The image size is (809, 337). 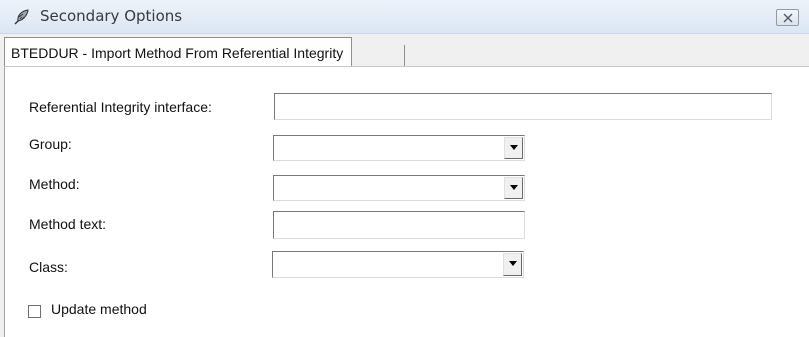 What do you see at coordinates (99, 309) in the screenshot?
I see `update-method-label: Update method` at bounding box center [99, 309].